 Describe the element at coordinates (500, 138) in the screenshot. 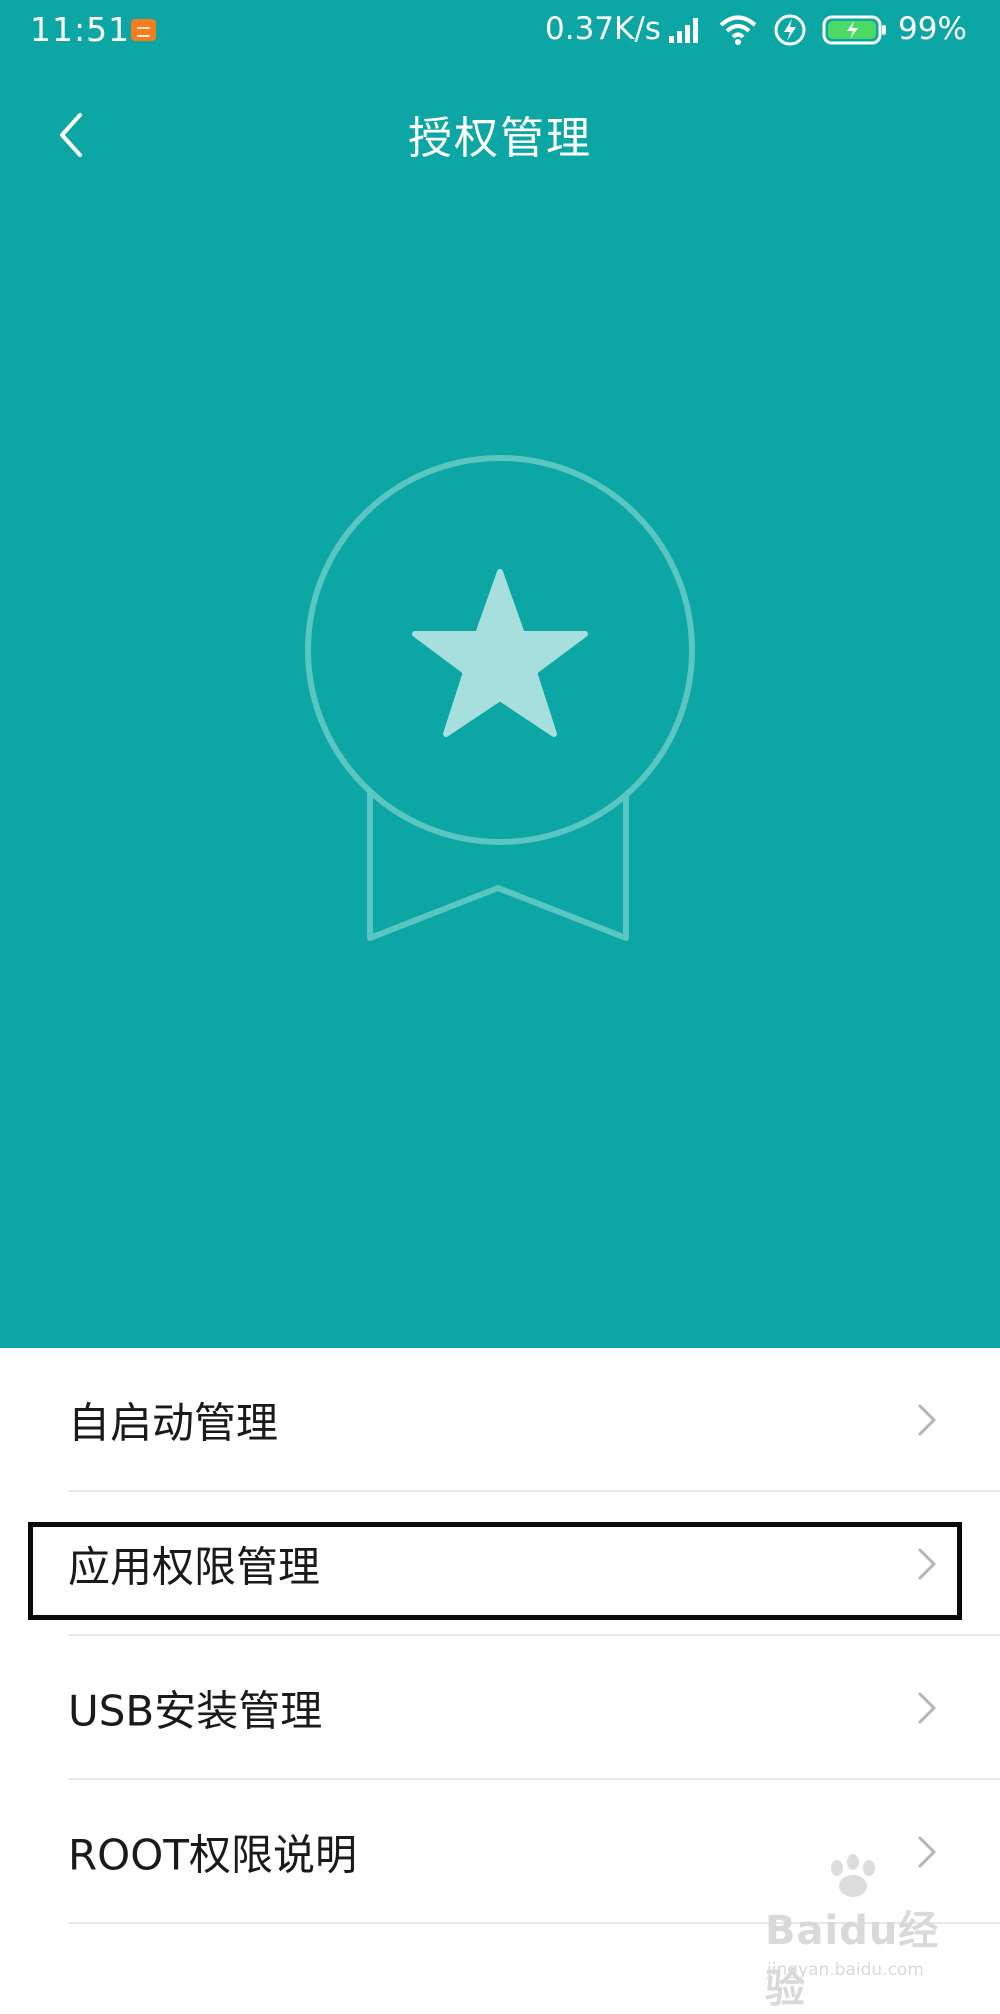

I see `page-title: 授权管理` at that location.